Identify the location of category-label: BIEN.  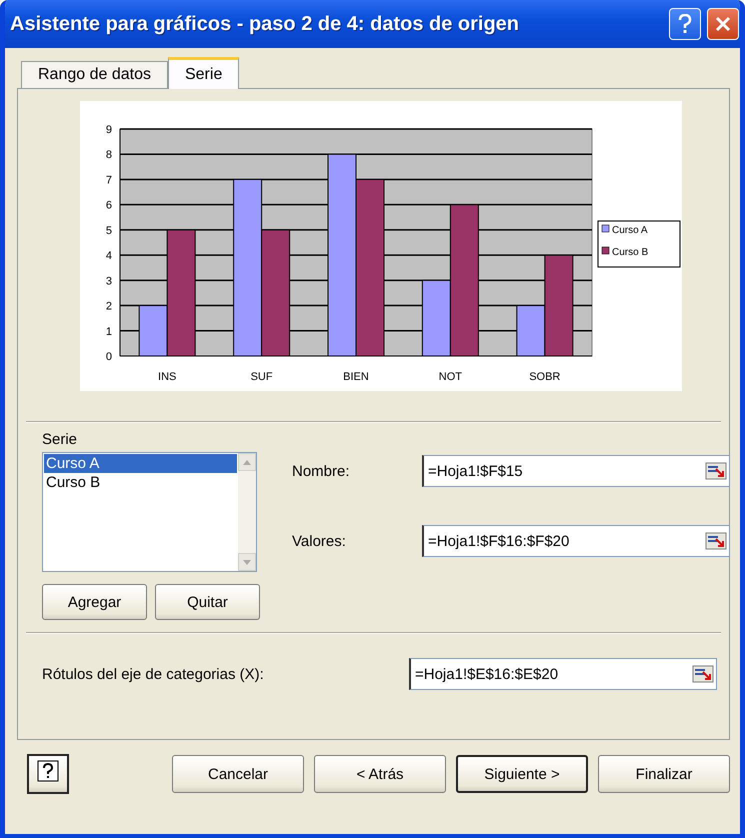
(356, 377).